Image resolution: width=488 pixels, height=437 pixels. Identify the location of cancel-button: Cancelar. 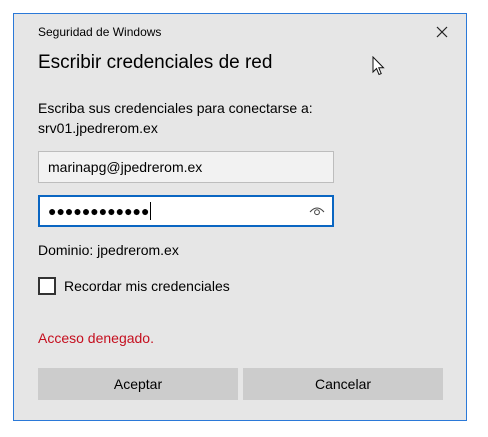
(343, 384).